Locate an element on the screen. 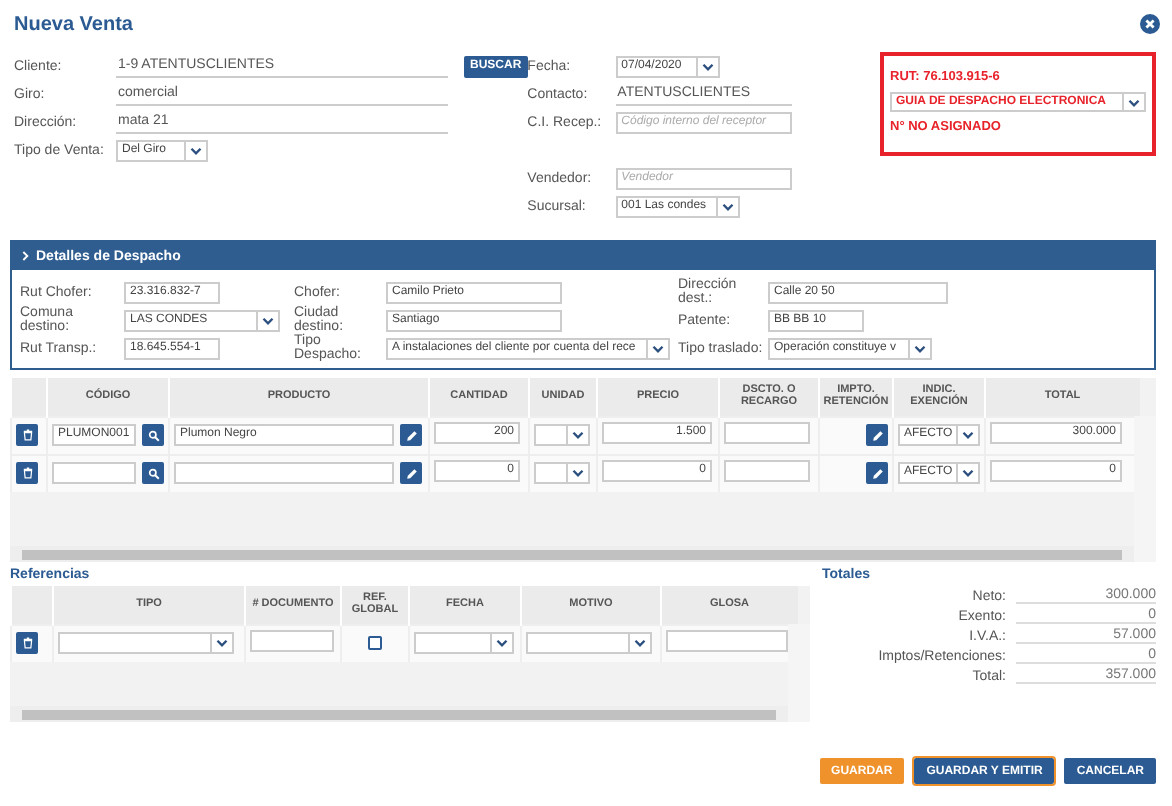 This screenshot has height=806, width=1172. window-title: Nueva Venta is located at coordinates (73, 24).